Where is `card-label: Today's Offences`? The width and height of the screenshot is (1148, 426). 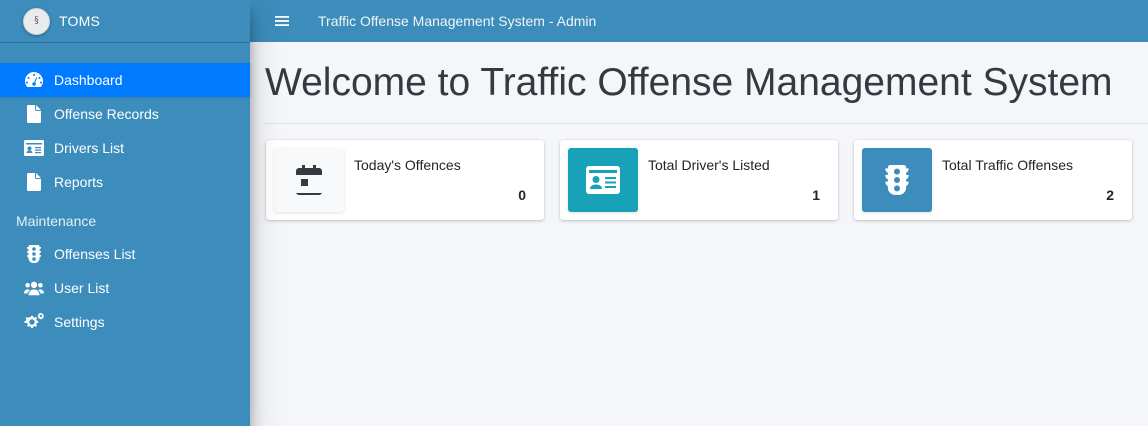 card-label: Today's Offences is located at coordinates (407, 165).